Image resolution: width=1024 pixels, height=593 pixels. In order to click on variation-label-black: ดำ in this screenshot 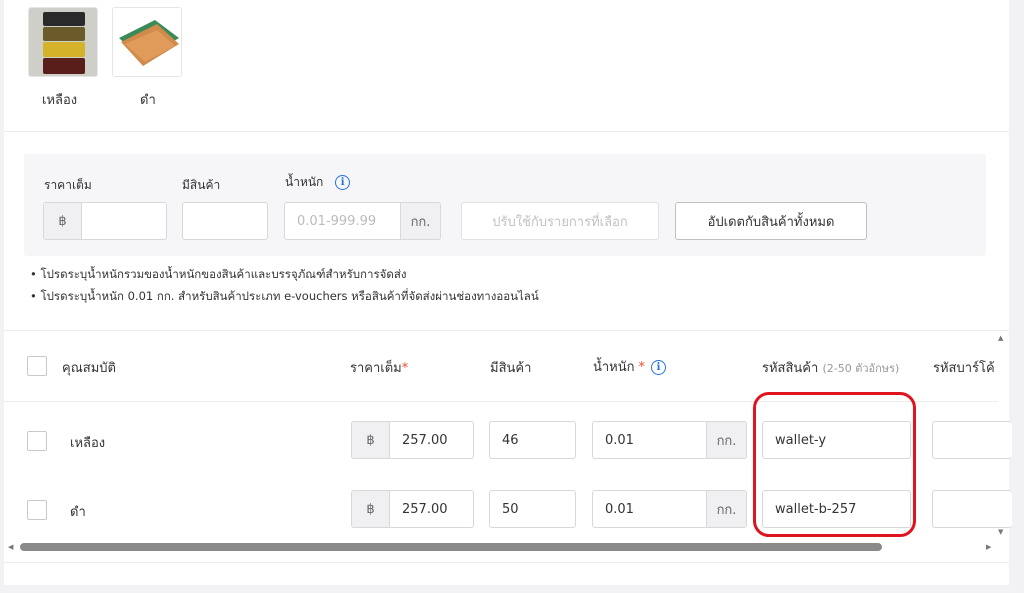, I will do `click(148, 100)`.